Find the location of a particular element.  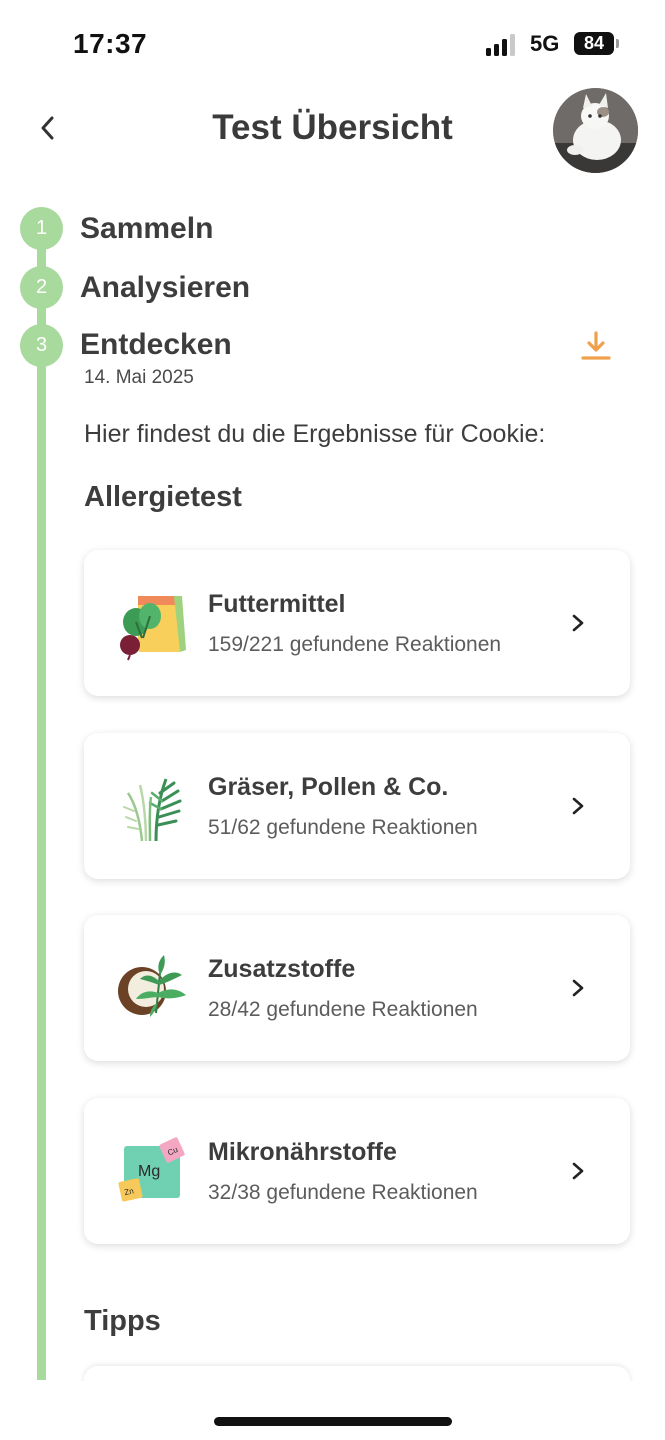

allergy-section-title: Allergietest is located at coordinates (163, 497).